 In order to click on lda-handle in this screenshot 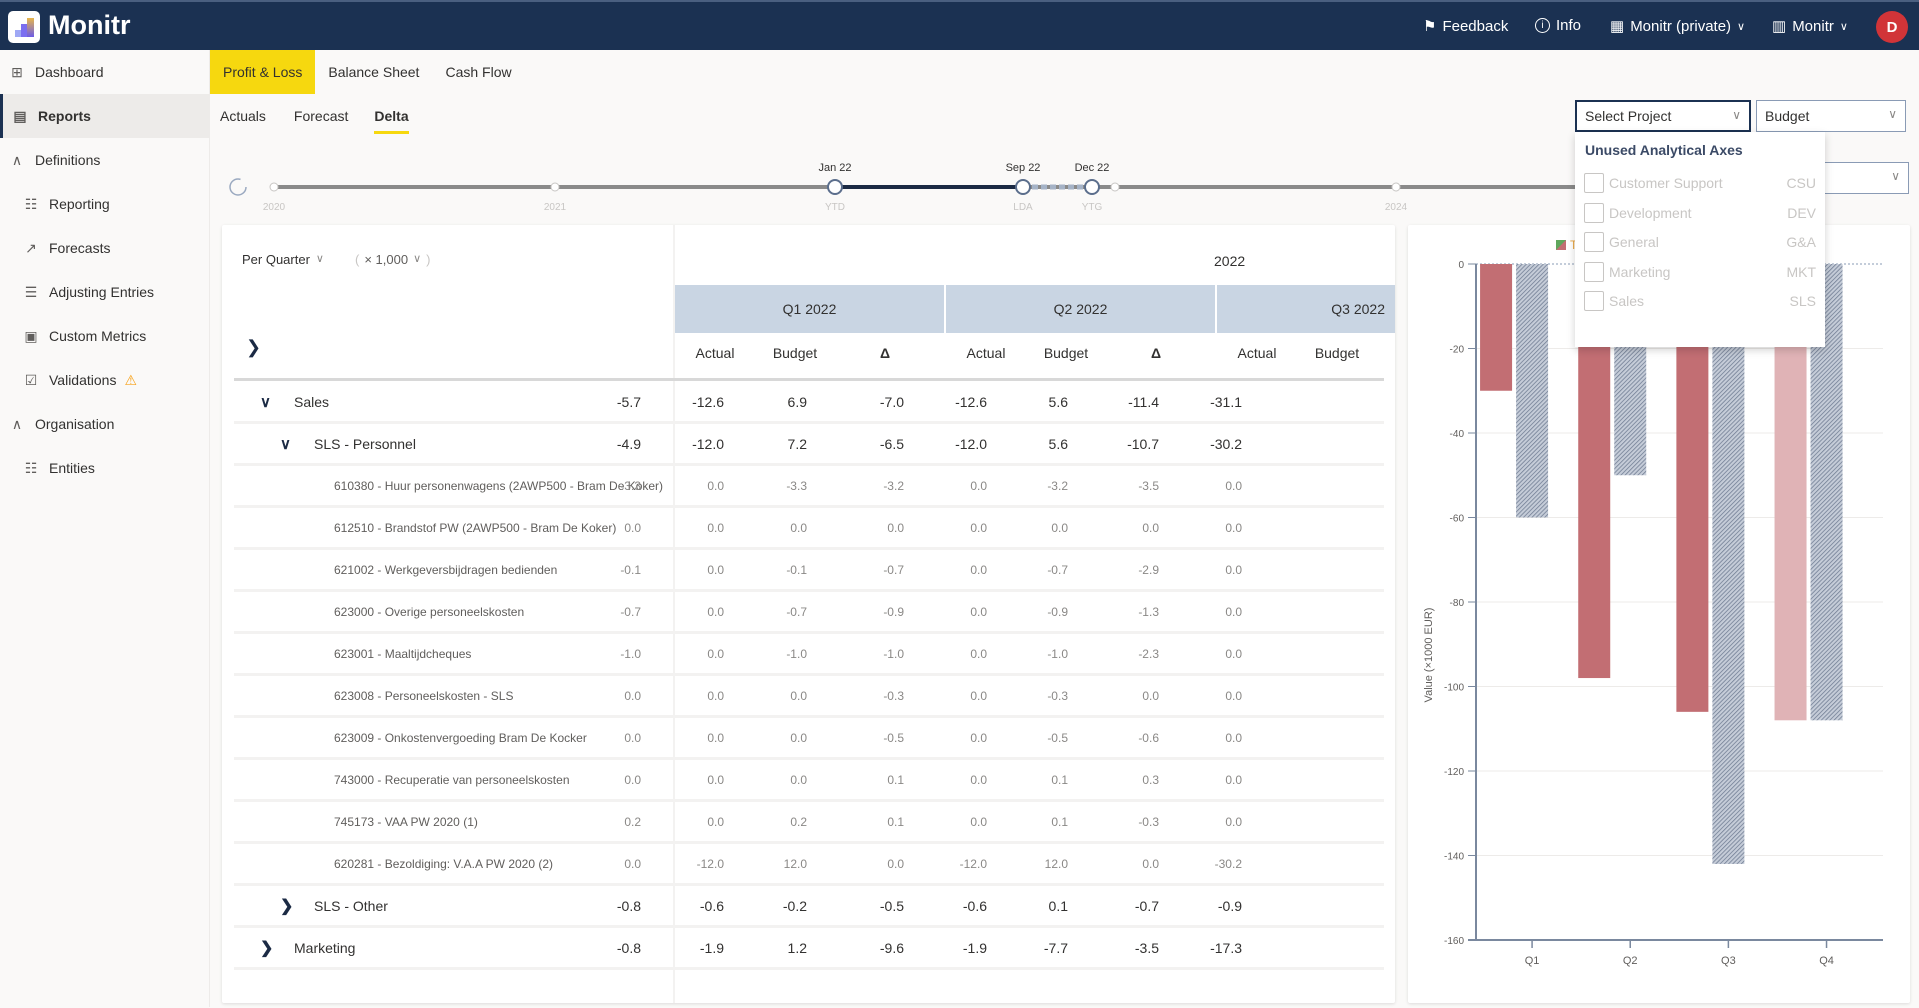, I will do `click(1023, 187)`.